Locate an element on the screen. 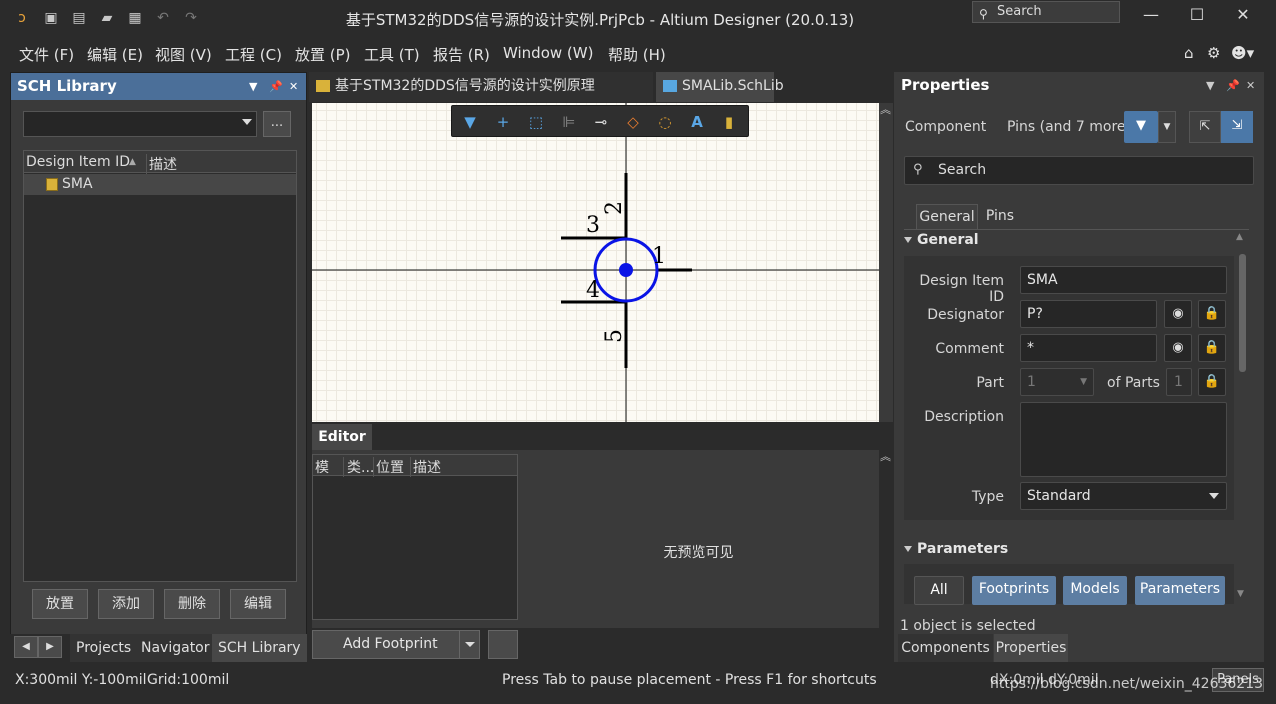 Image resolution: width=1276 pixels, height=704 pixels. tab-scroll-right-icon: ▶ is located at coordinates (50, 647).